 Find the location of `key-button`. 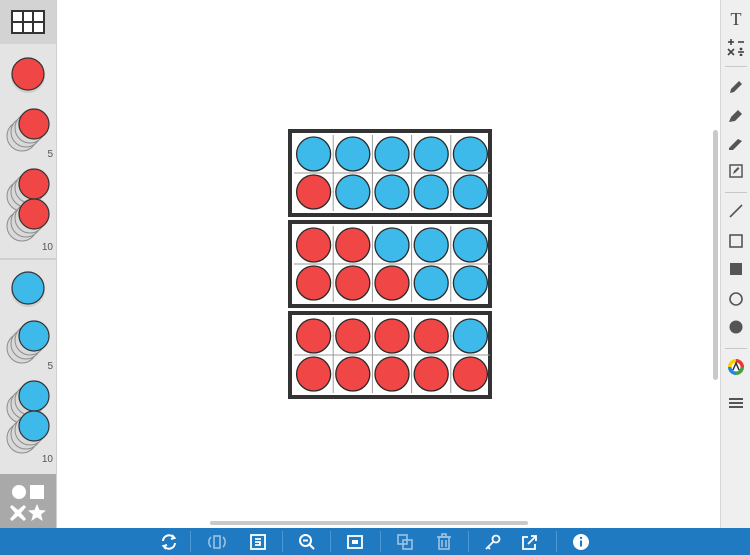

key-button is located at coordinates (493, 541).